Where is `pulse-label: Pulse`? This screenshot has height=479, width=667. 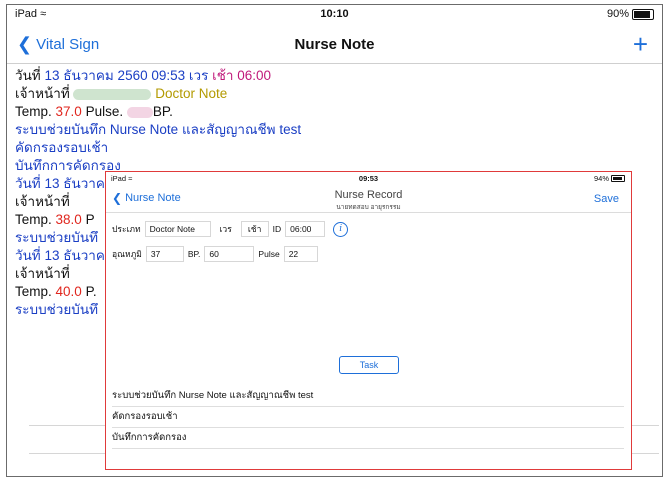
pulse-label: Pulse is located at coordinates (269, 254).